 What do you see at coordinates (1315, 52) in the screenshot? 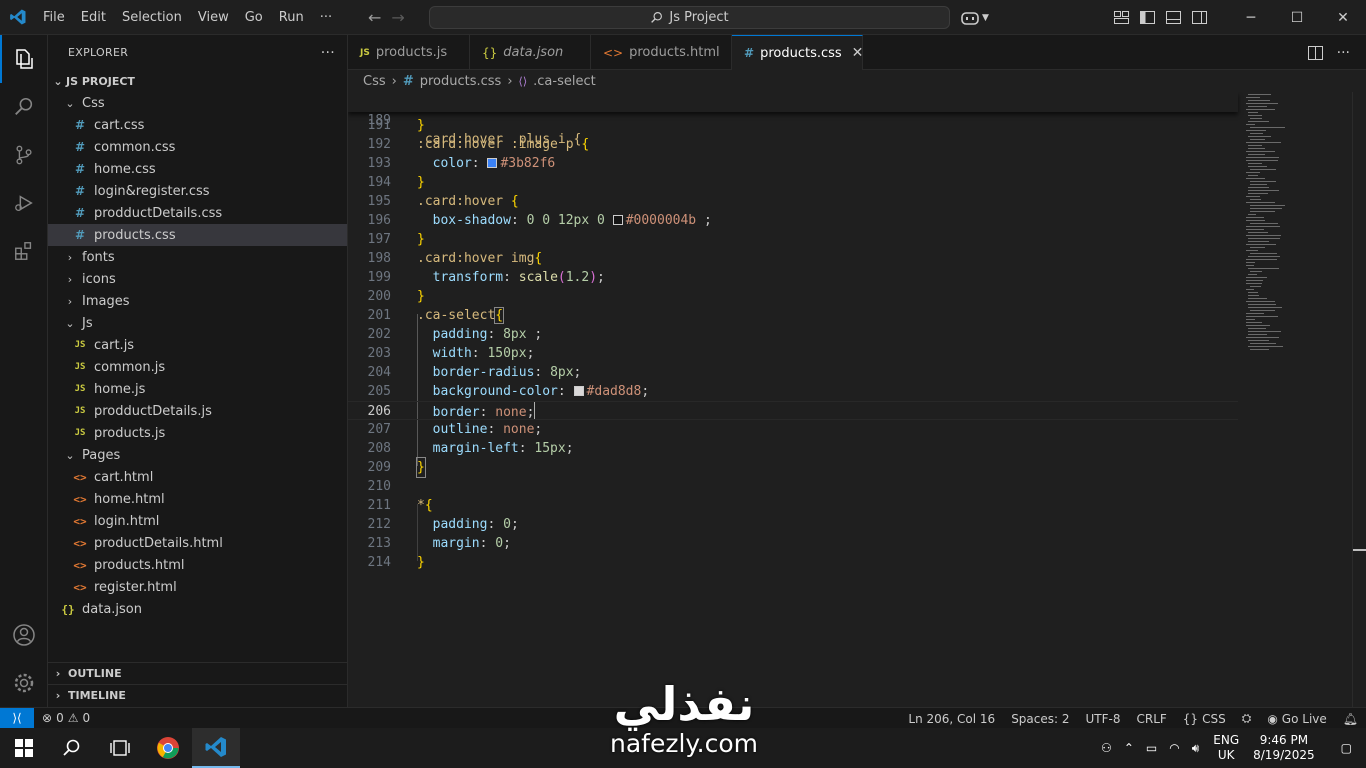
I see `split-editor-icon` at bounding box center [1315, 52].